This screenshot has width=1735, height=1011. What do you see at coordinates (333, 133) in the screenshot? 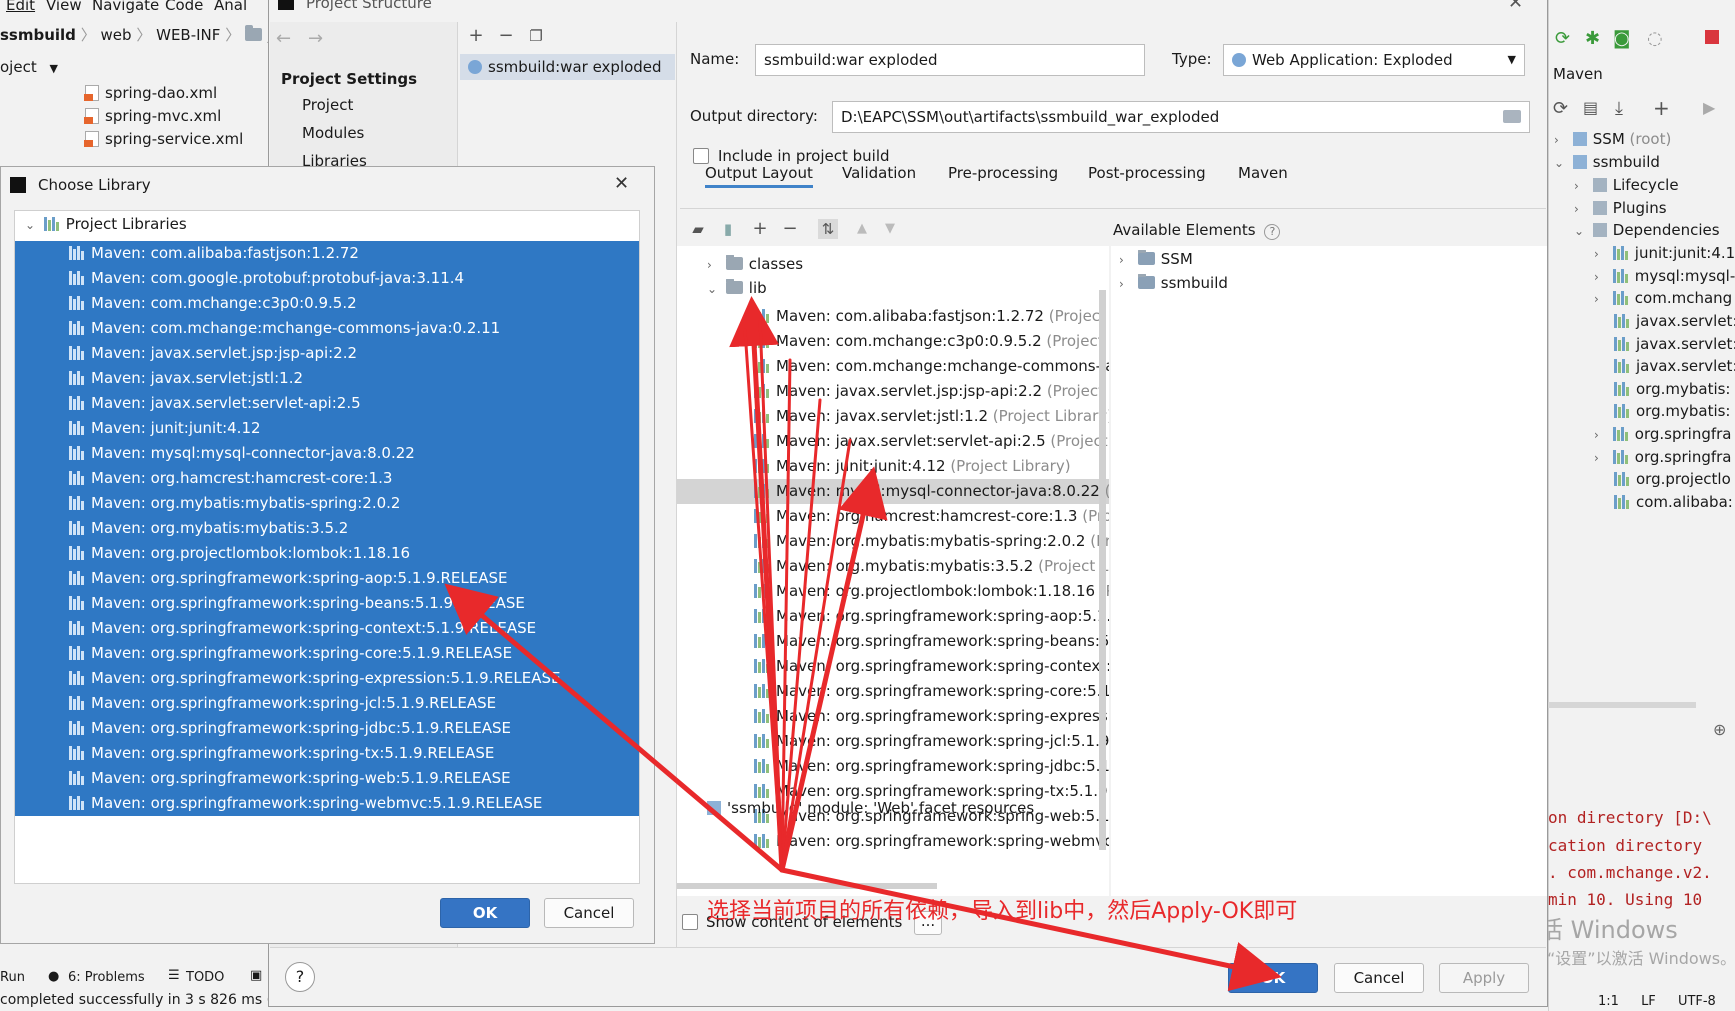
I see `sidebar-item-modules: Modules` at bounding box center [333, 133].